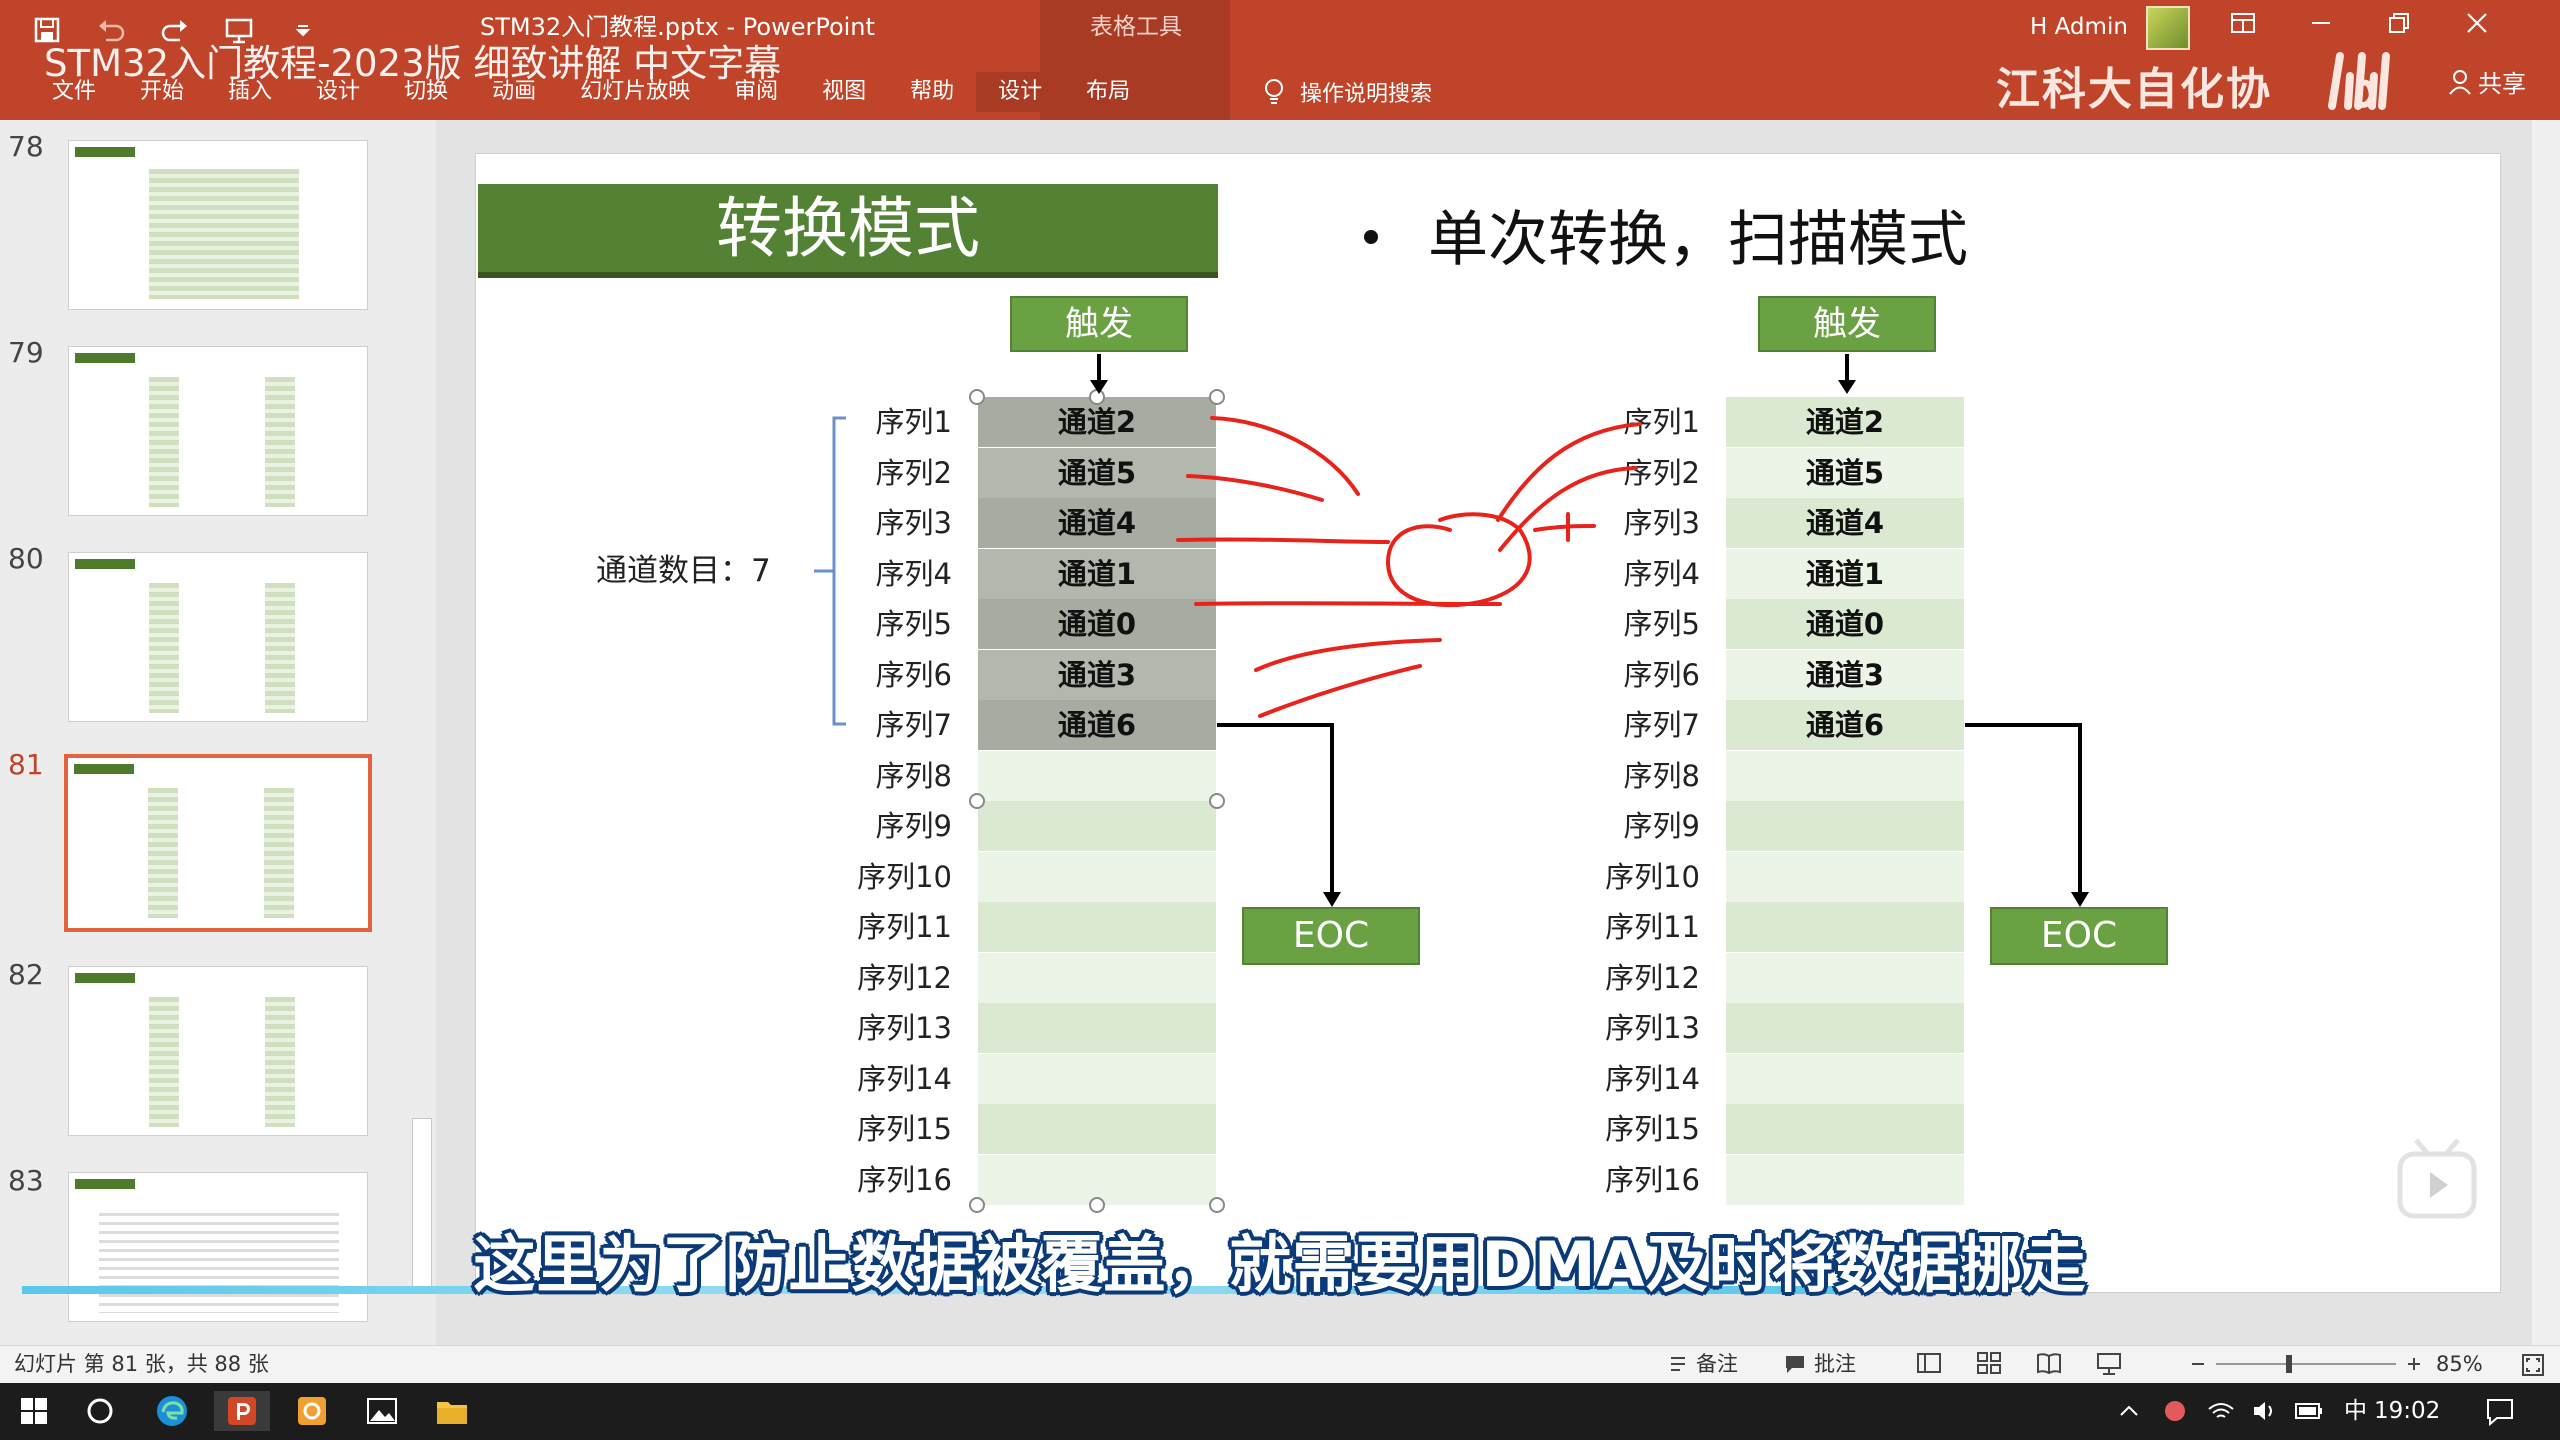 This screenshot has width=2560, height=1440. What do you see at coordinates (1835, 1364) in the screenshot?
I see `comments-label: 批注` at bounding box center [1835, 1364].